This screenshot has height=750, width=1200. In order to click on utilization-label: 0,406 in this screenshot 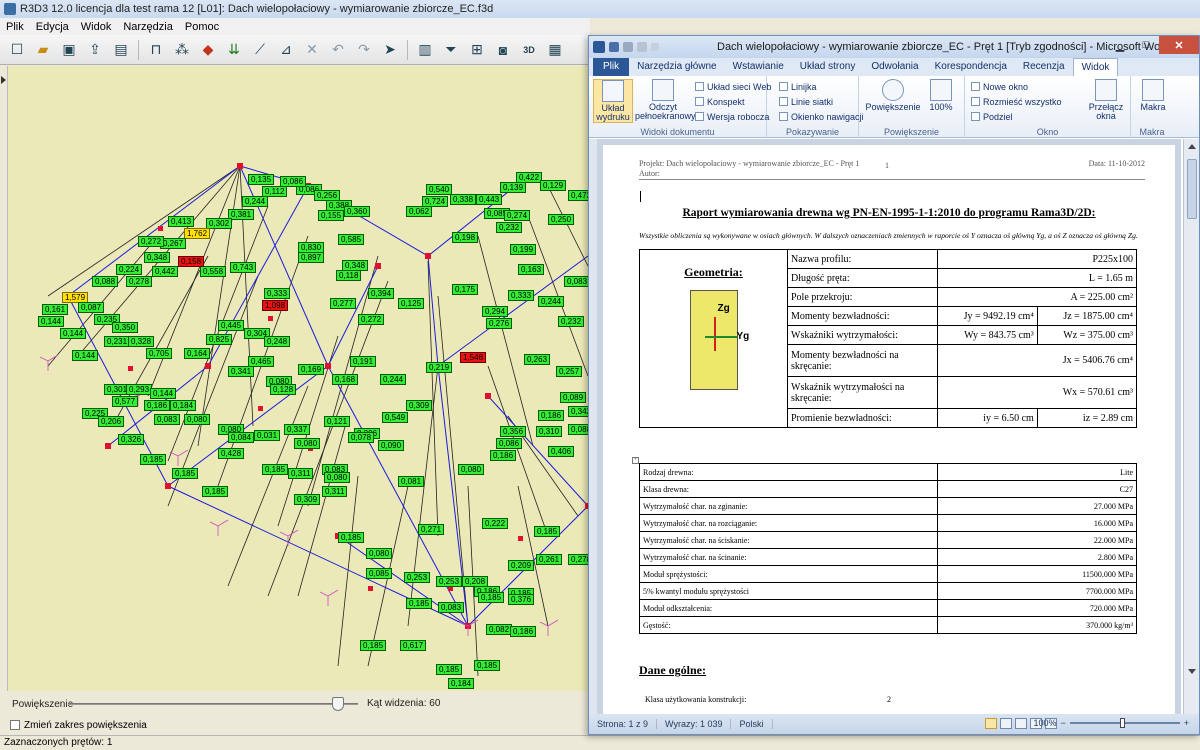, I will do `click(561, 451)`.